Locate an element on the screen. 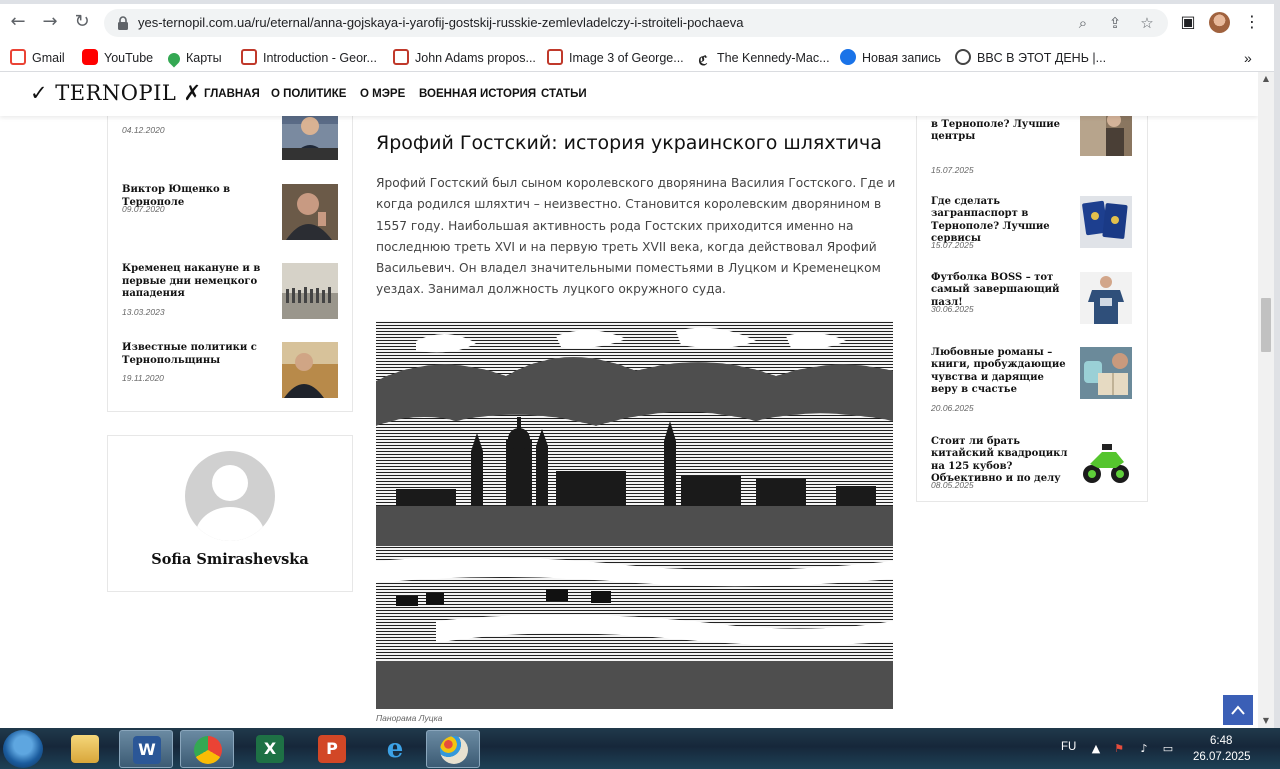 The image size is (1280, 769). zoom-icon: ⌕ is located at coordinates (1083, 23).